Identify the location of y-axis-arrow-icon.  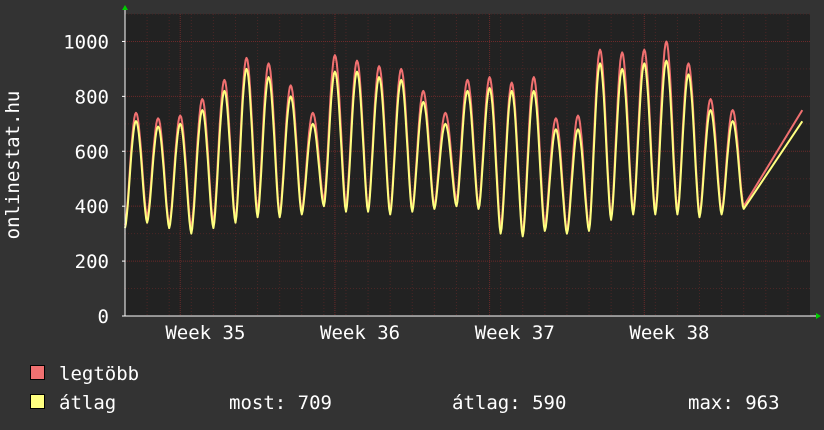
(125, 7).